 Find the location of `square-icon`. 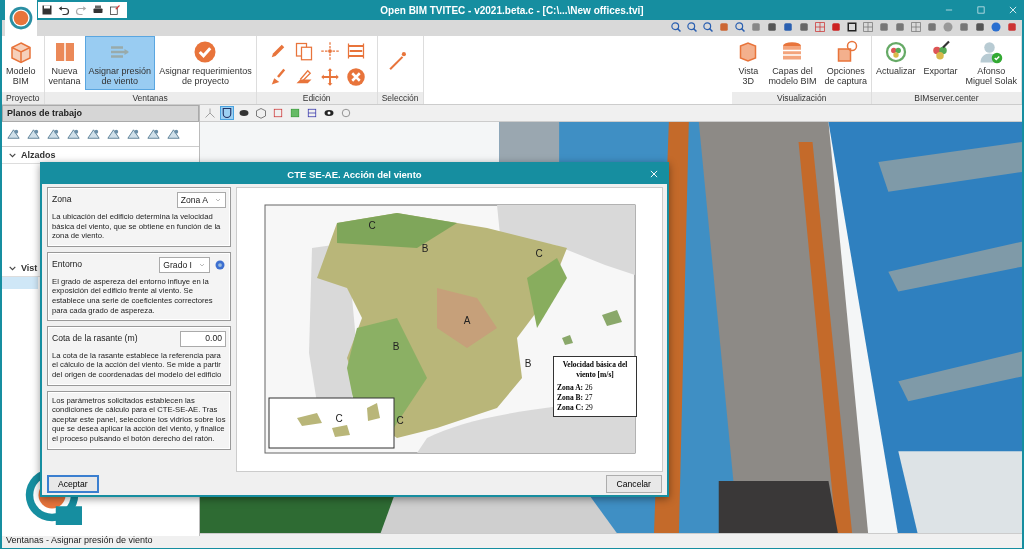

square-icon is located at coordinates (852, 27).